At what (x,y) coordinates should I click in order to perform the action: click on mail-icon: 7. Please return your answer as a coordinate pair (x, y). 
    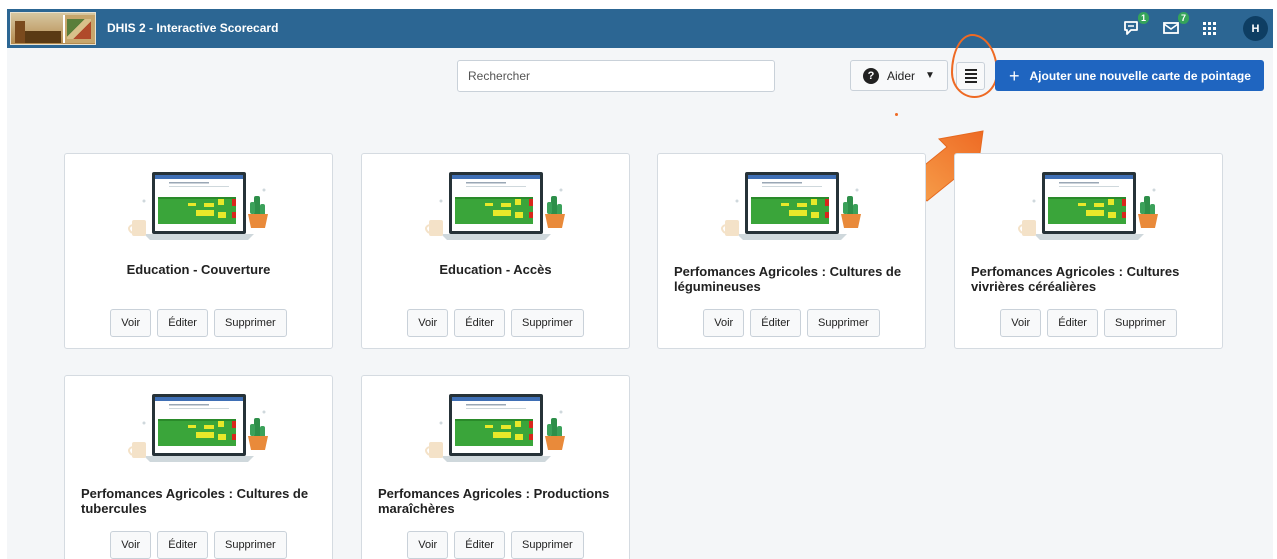
    Looking at the image, I should click on (1175, 25).